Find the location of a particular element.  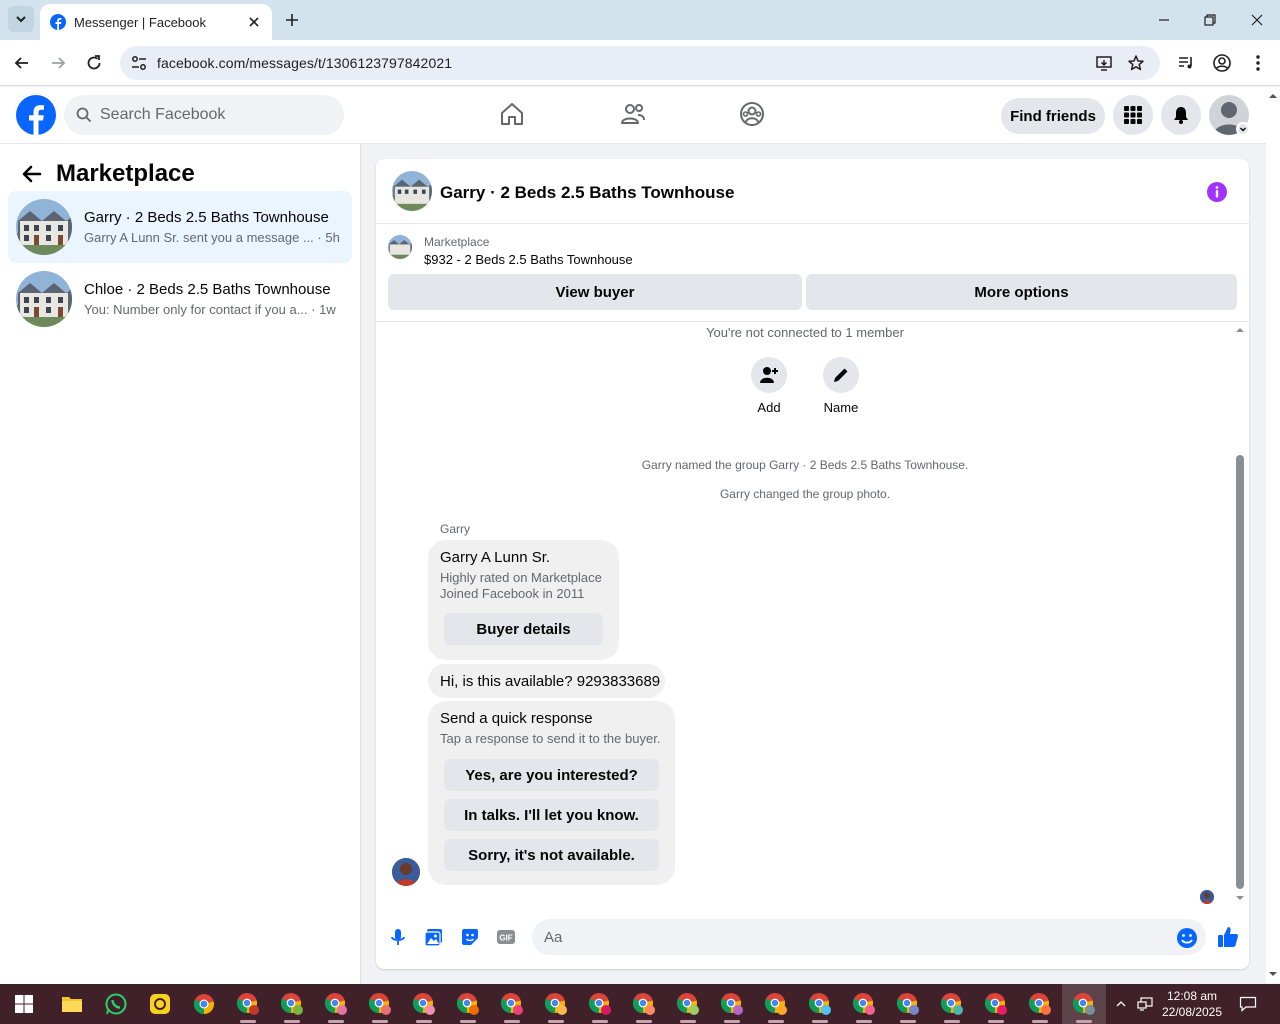

taskbar-app is located at coordinates (160, 1004).